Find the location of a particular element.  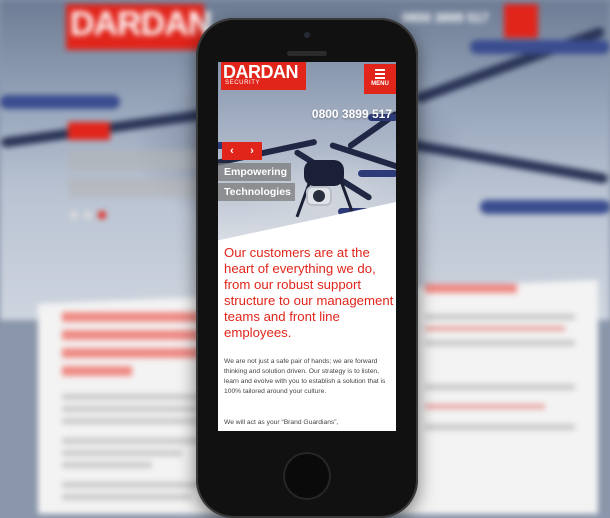

background-menu-button is located at coordinates (521, 21).